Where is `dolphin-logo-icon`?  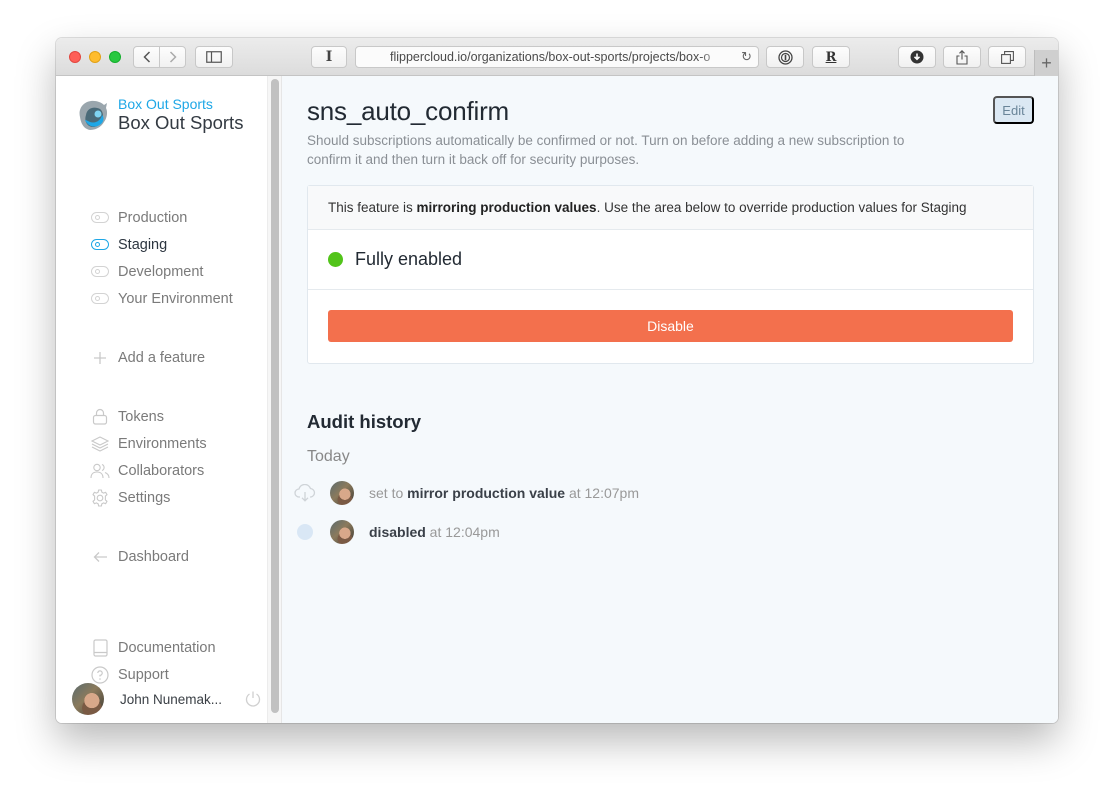 dolphin-logo-icon is located at coordinates (93, 115).